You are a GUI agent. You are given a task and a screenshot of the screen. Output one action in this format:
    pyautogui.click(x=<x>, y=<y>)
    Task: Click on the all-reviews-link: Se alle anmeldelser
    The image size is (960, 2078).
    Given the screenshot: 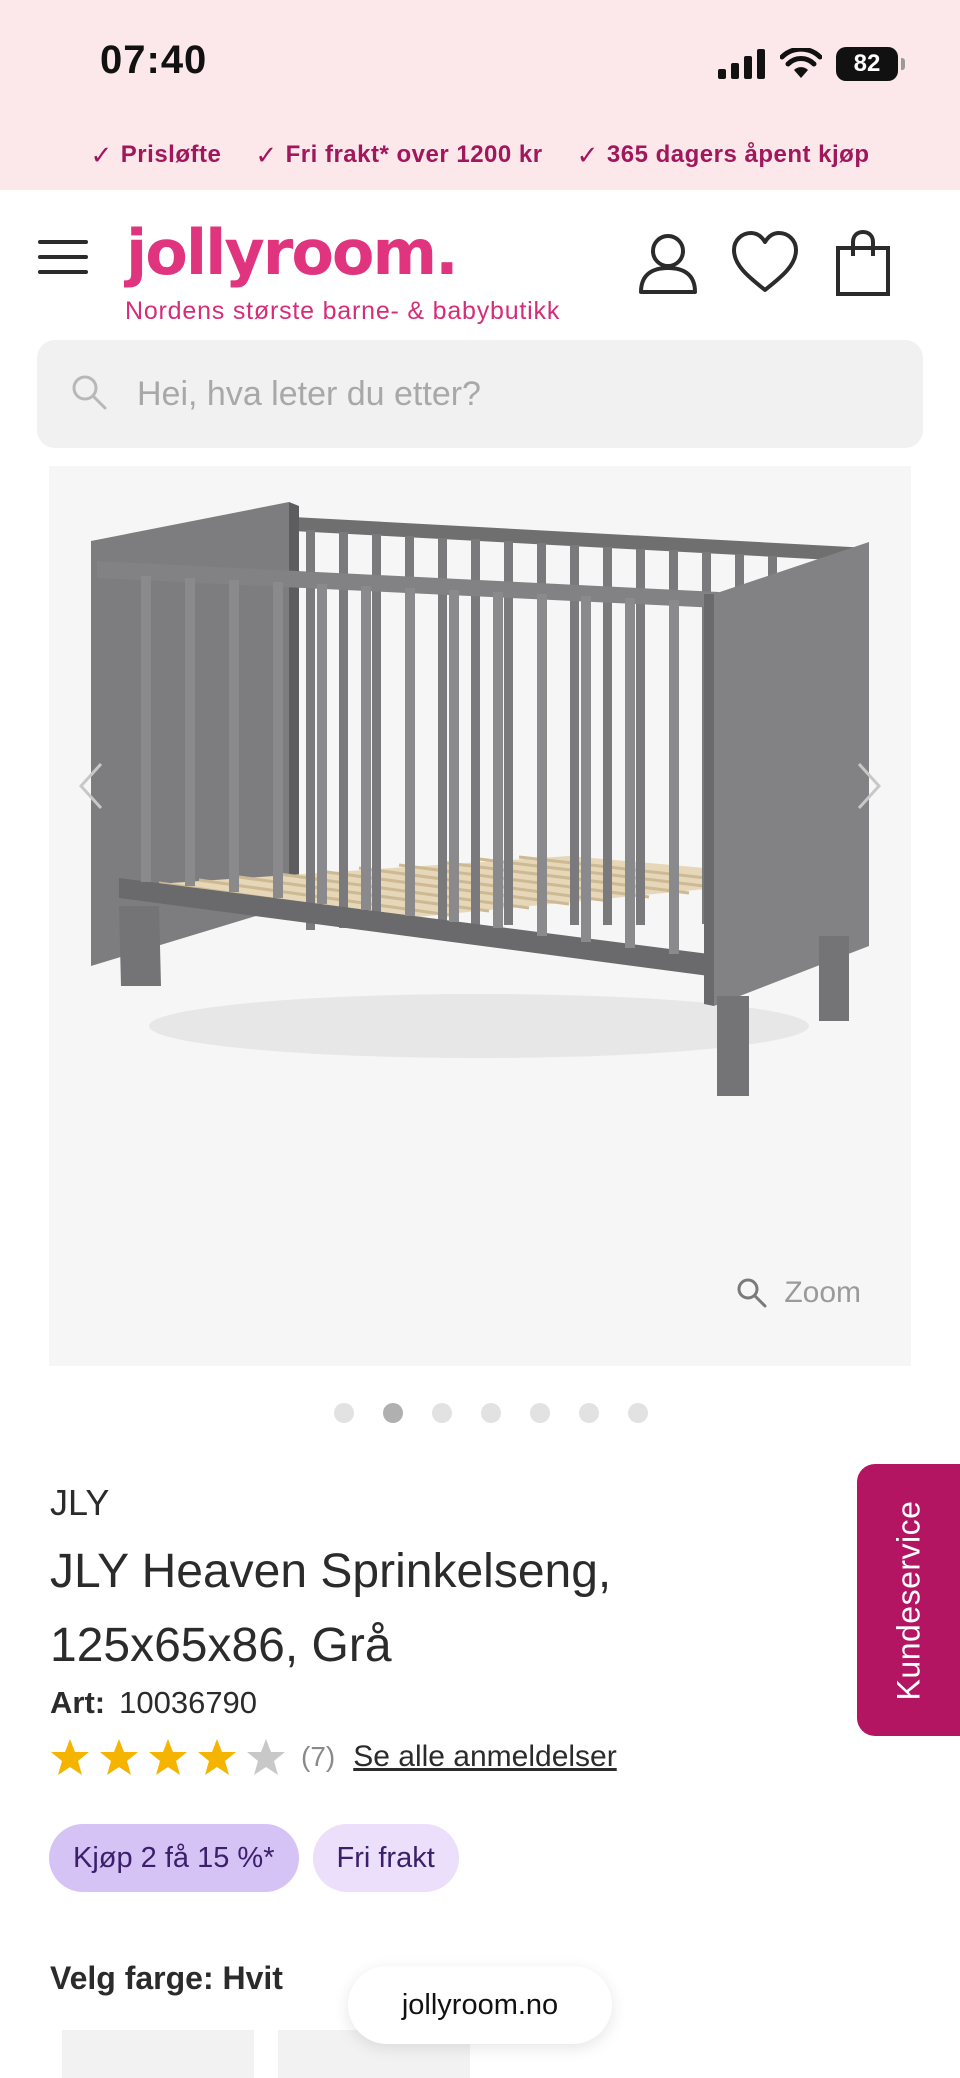 What is the action you would take?
    pyautogui.click(x=484, y=1757)
    